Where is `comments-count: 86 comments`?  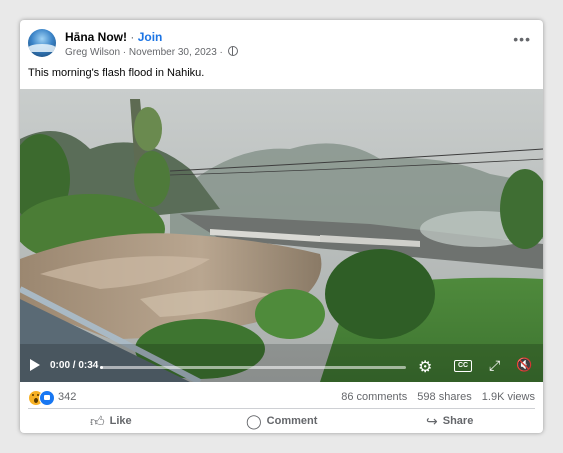
comments-count: 86 comments is located at coordinates (374, 397).